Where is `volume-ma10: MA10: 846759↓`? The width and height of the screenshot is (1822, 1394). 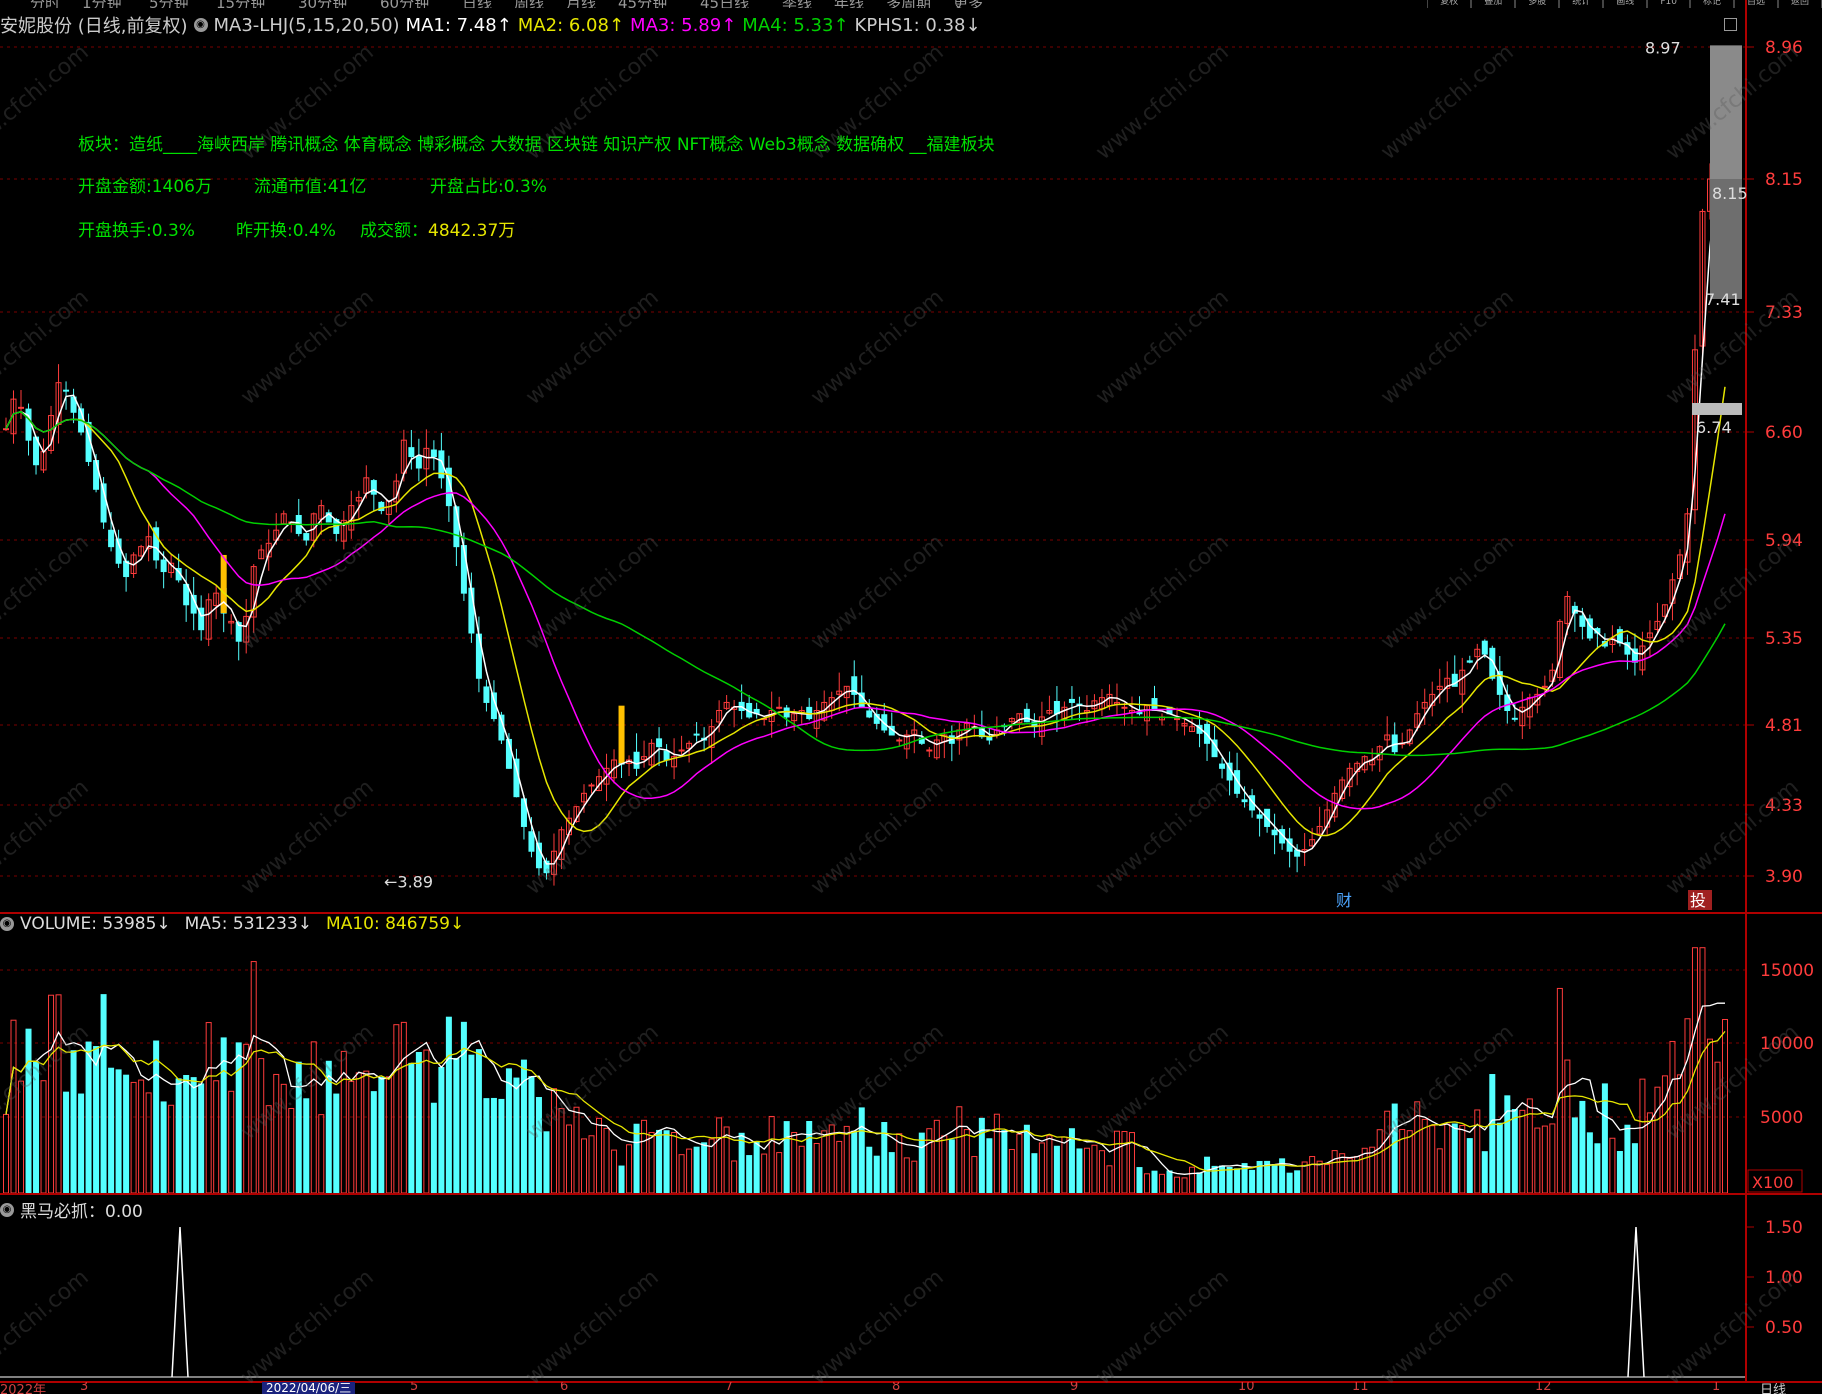 volume-ma10: MA10: 846759↓ is located at coordinates (395, 924).